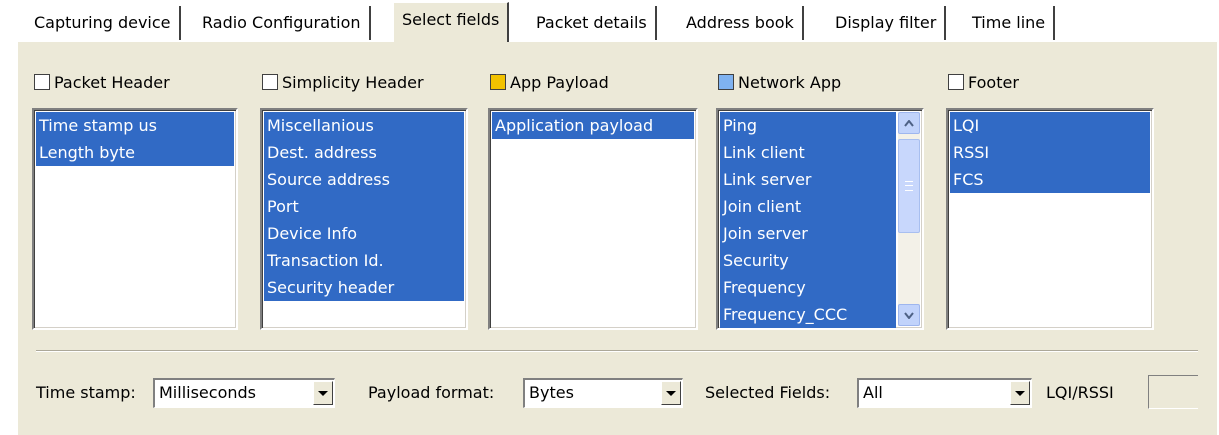  What do you see at coordinates (42, 82) in the screenshot?
I see `packet-header-checkbox` at bounding box center [42, 82].